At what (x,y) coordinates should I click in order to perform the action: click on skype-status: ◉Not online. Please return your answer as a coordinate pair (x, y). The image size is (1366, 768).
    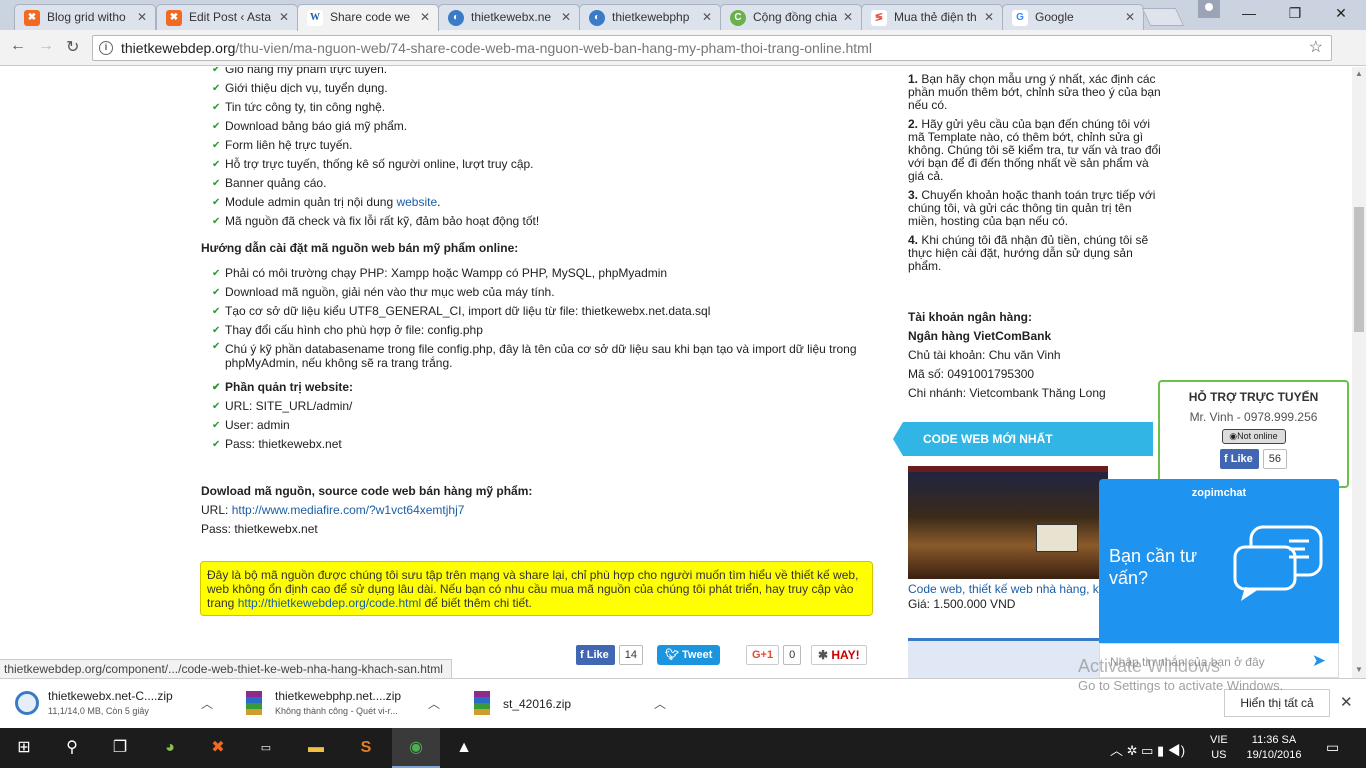
    Looking at the image, I should click on (1253, 436).